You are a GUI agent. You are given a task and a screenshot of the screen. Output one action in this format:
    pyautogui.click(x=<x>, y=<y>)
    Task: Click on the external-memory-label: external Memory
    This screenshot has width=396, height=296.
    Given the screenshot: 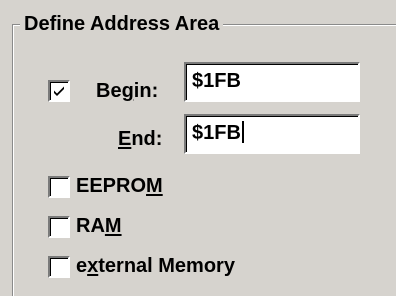 What is the action you would take?
    pyautogui.click(x=155, y=266)
    